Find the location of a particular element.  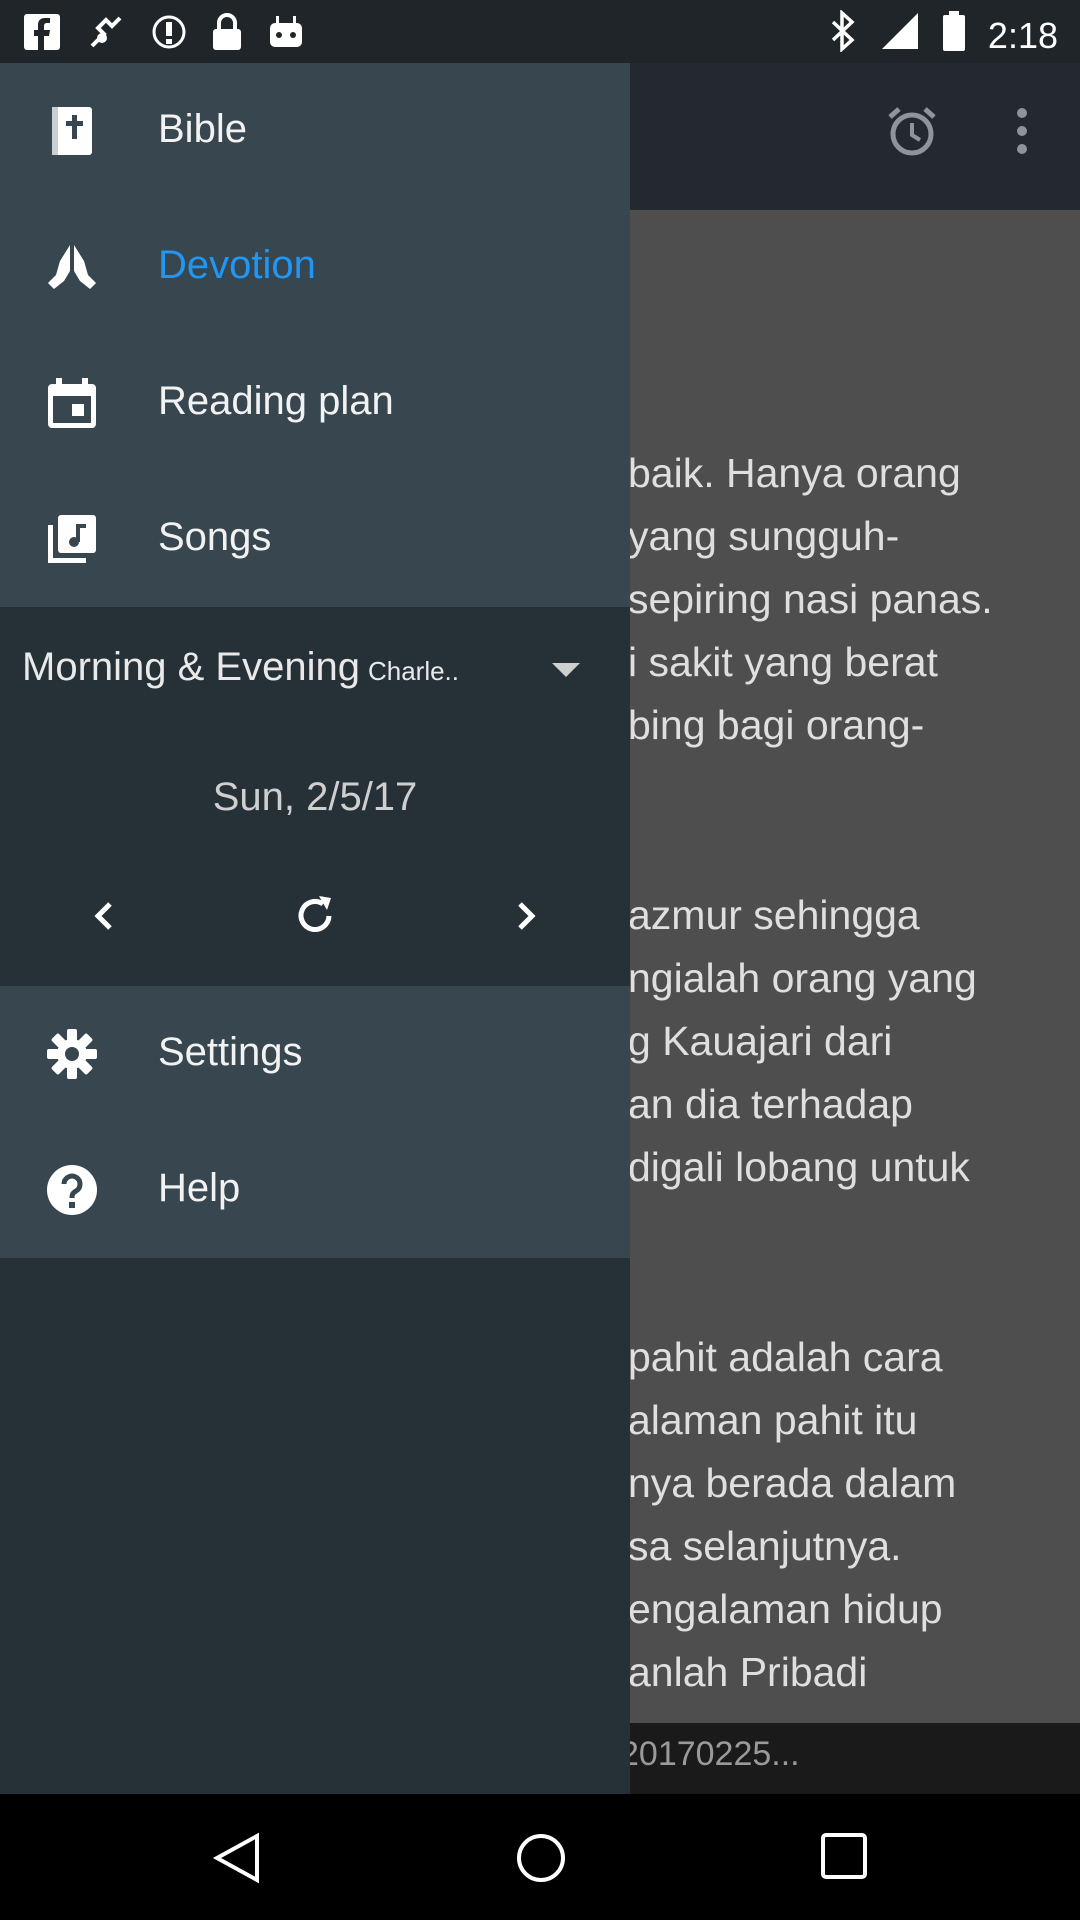

devotion-selector: Morning & Evening Charle.. is located at coordinates (240, 667).